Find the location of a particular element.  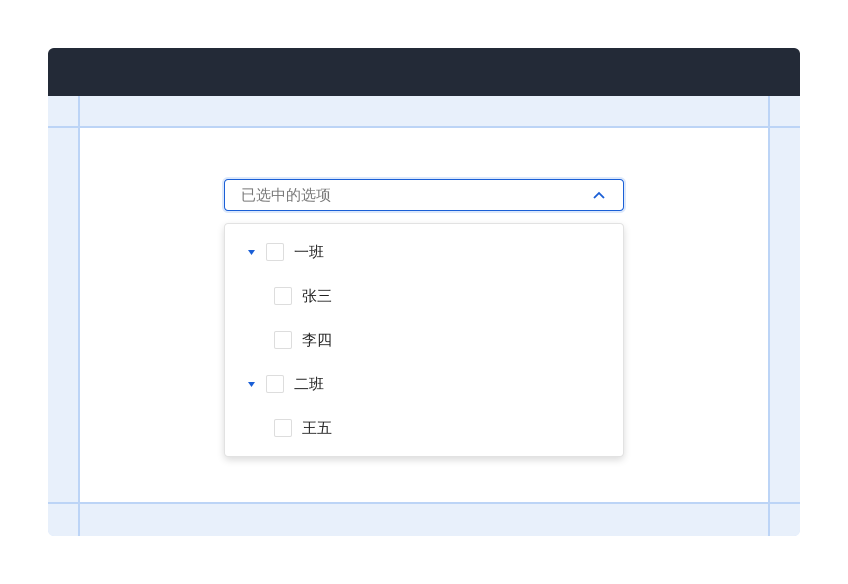

tree-item-label: 王五 is located at coordinates (317, 428).